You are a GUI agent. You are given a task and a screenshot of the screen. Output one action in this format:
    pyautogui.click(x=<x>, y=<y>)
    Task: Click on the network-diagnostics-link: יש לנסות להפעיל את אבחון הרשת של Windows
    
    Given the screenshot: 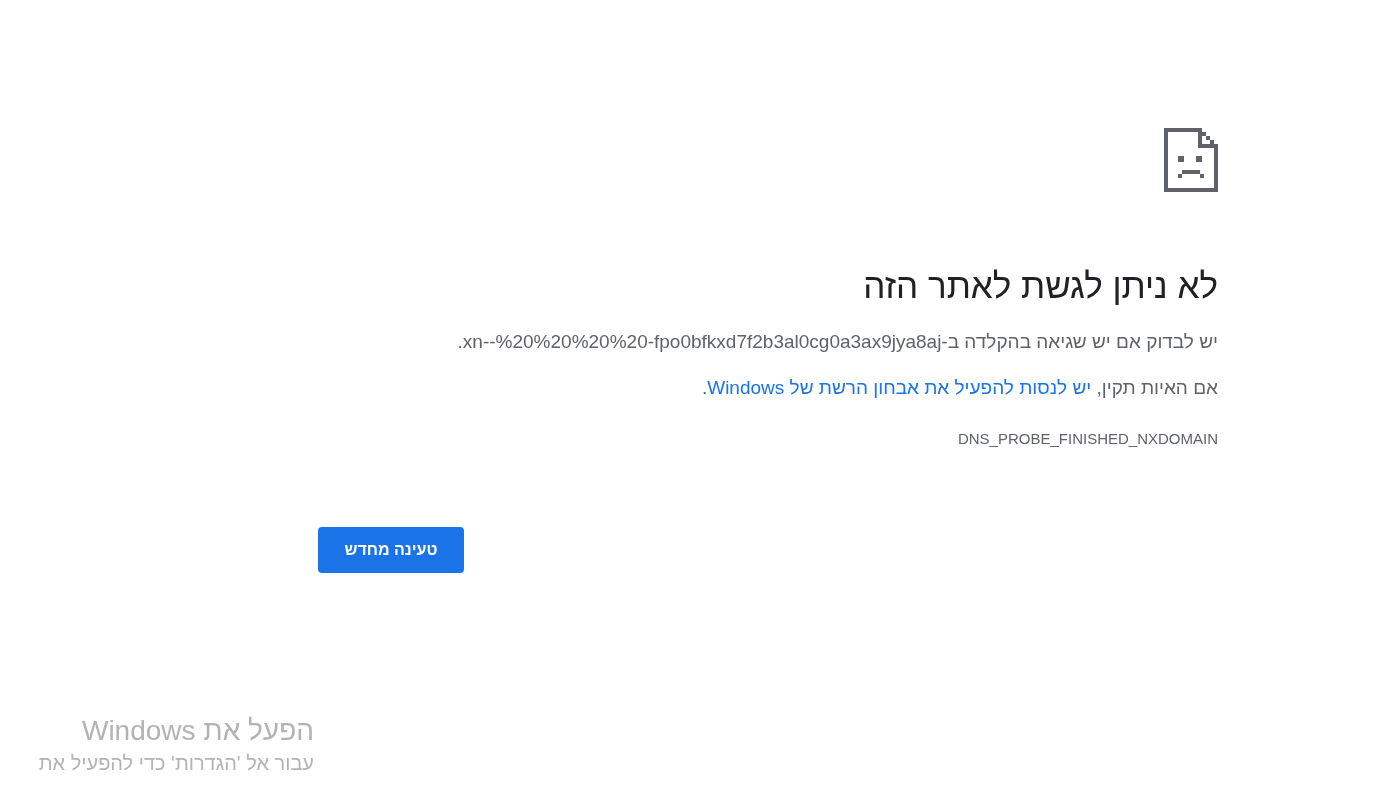 What is the action you would take?
    pyautogui.click(x=899, y=387)
    